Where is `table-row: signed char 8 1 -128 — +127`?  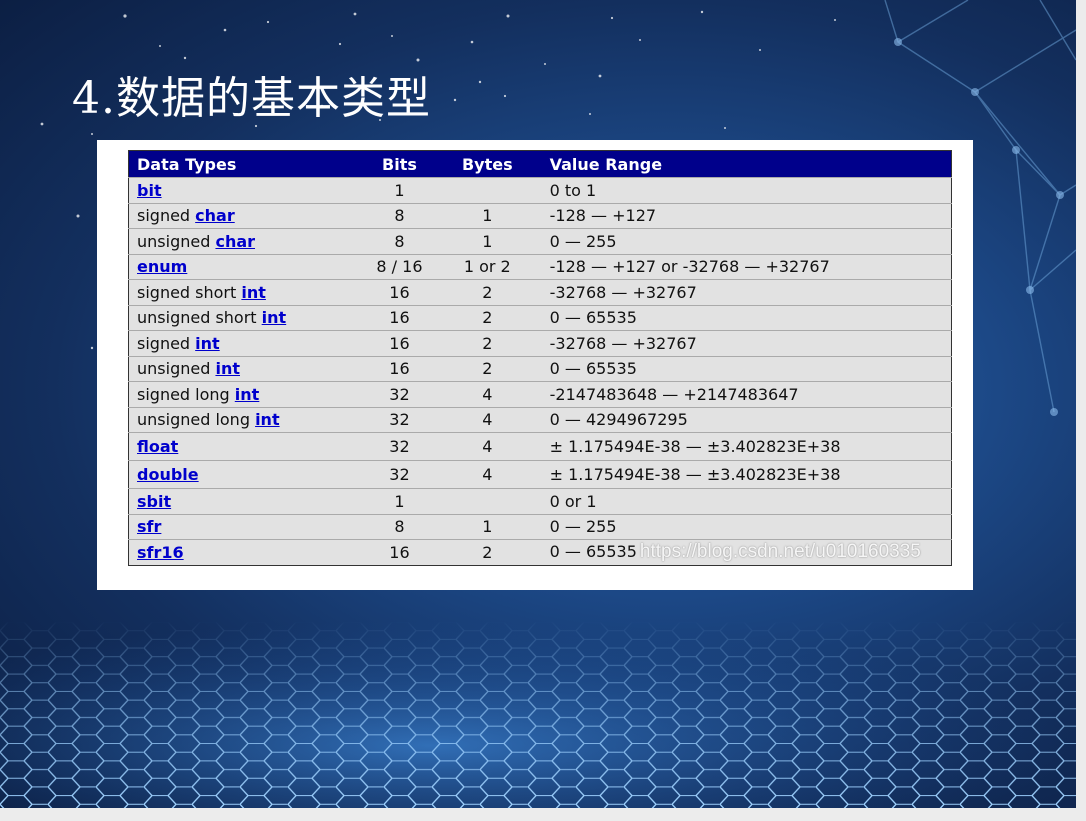 table-row: signed char 8 1 -128 — +127 is located at coordinates (540, 215).